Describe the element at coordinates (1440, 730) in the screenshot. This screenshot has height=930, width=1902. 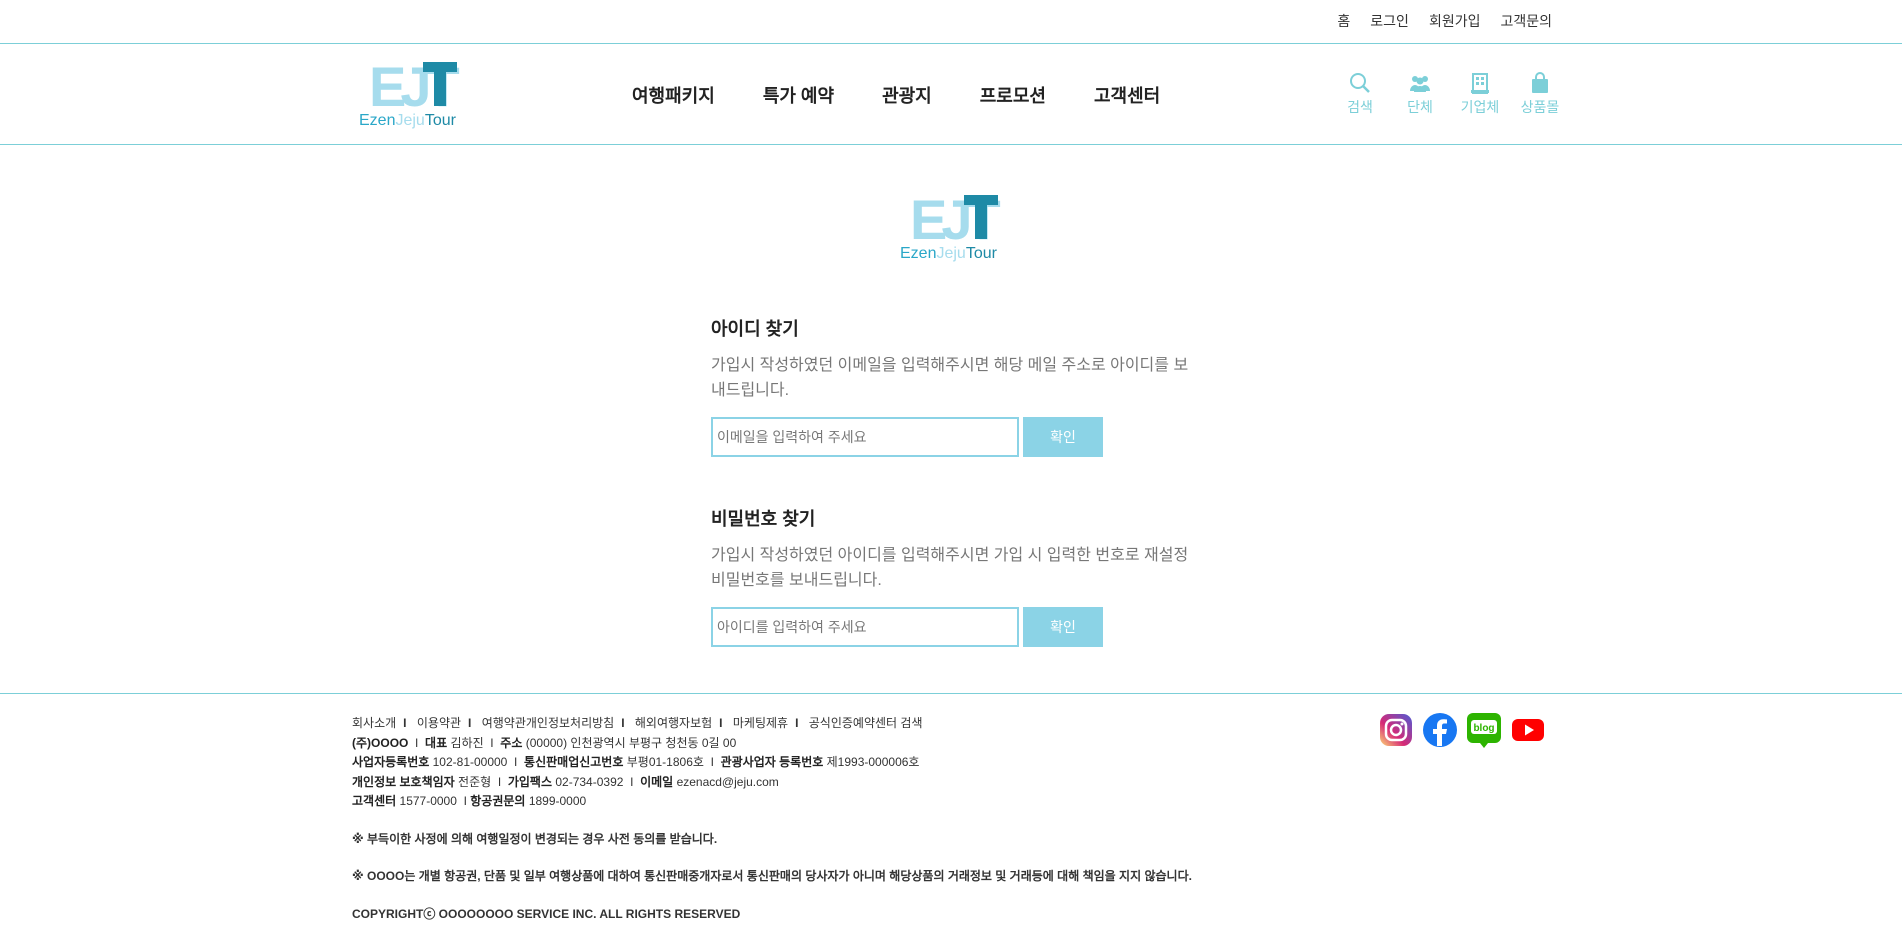
I see `facebook-icon` at that location.